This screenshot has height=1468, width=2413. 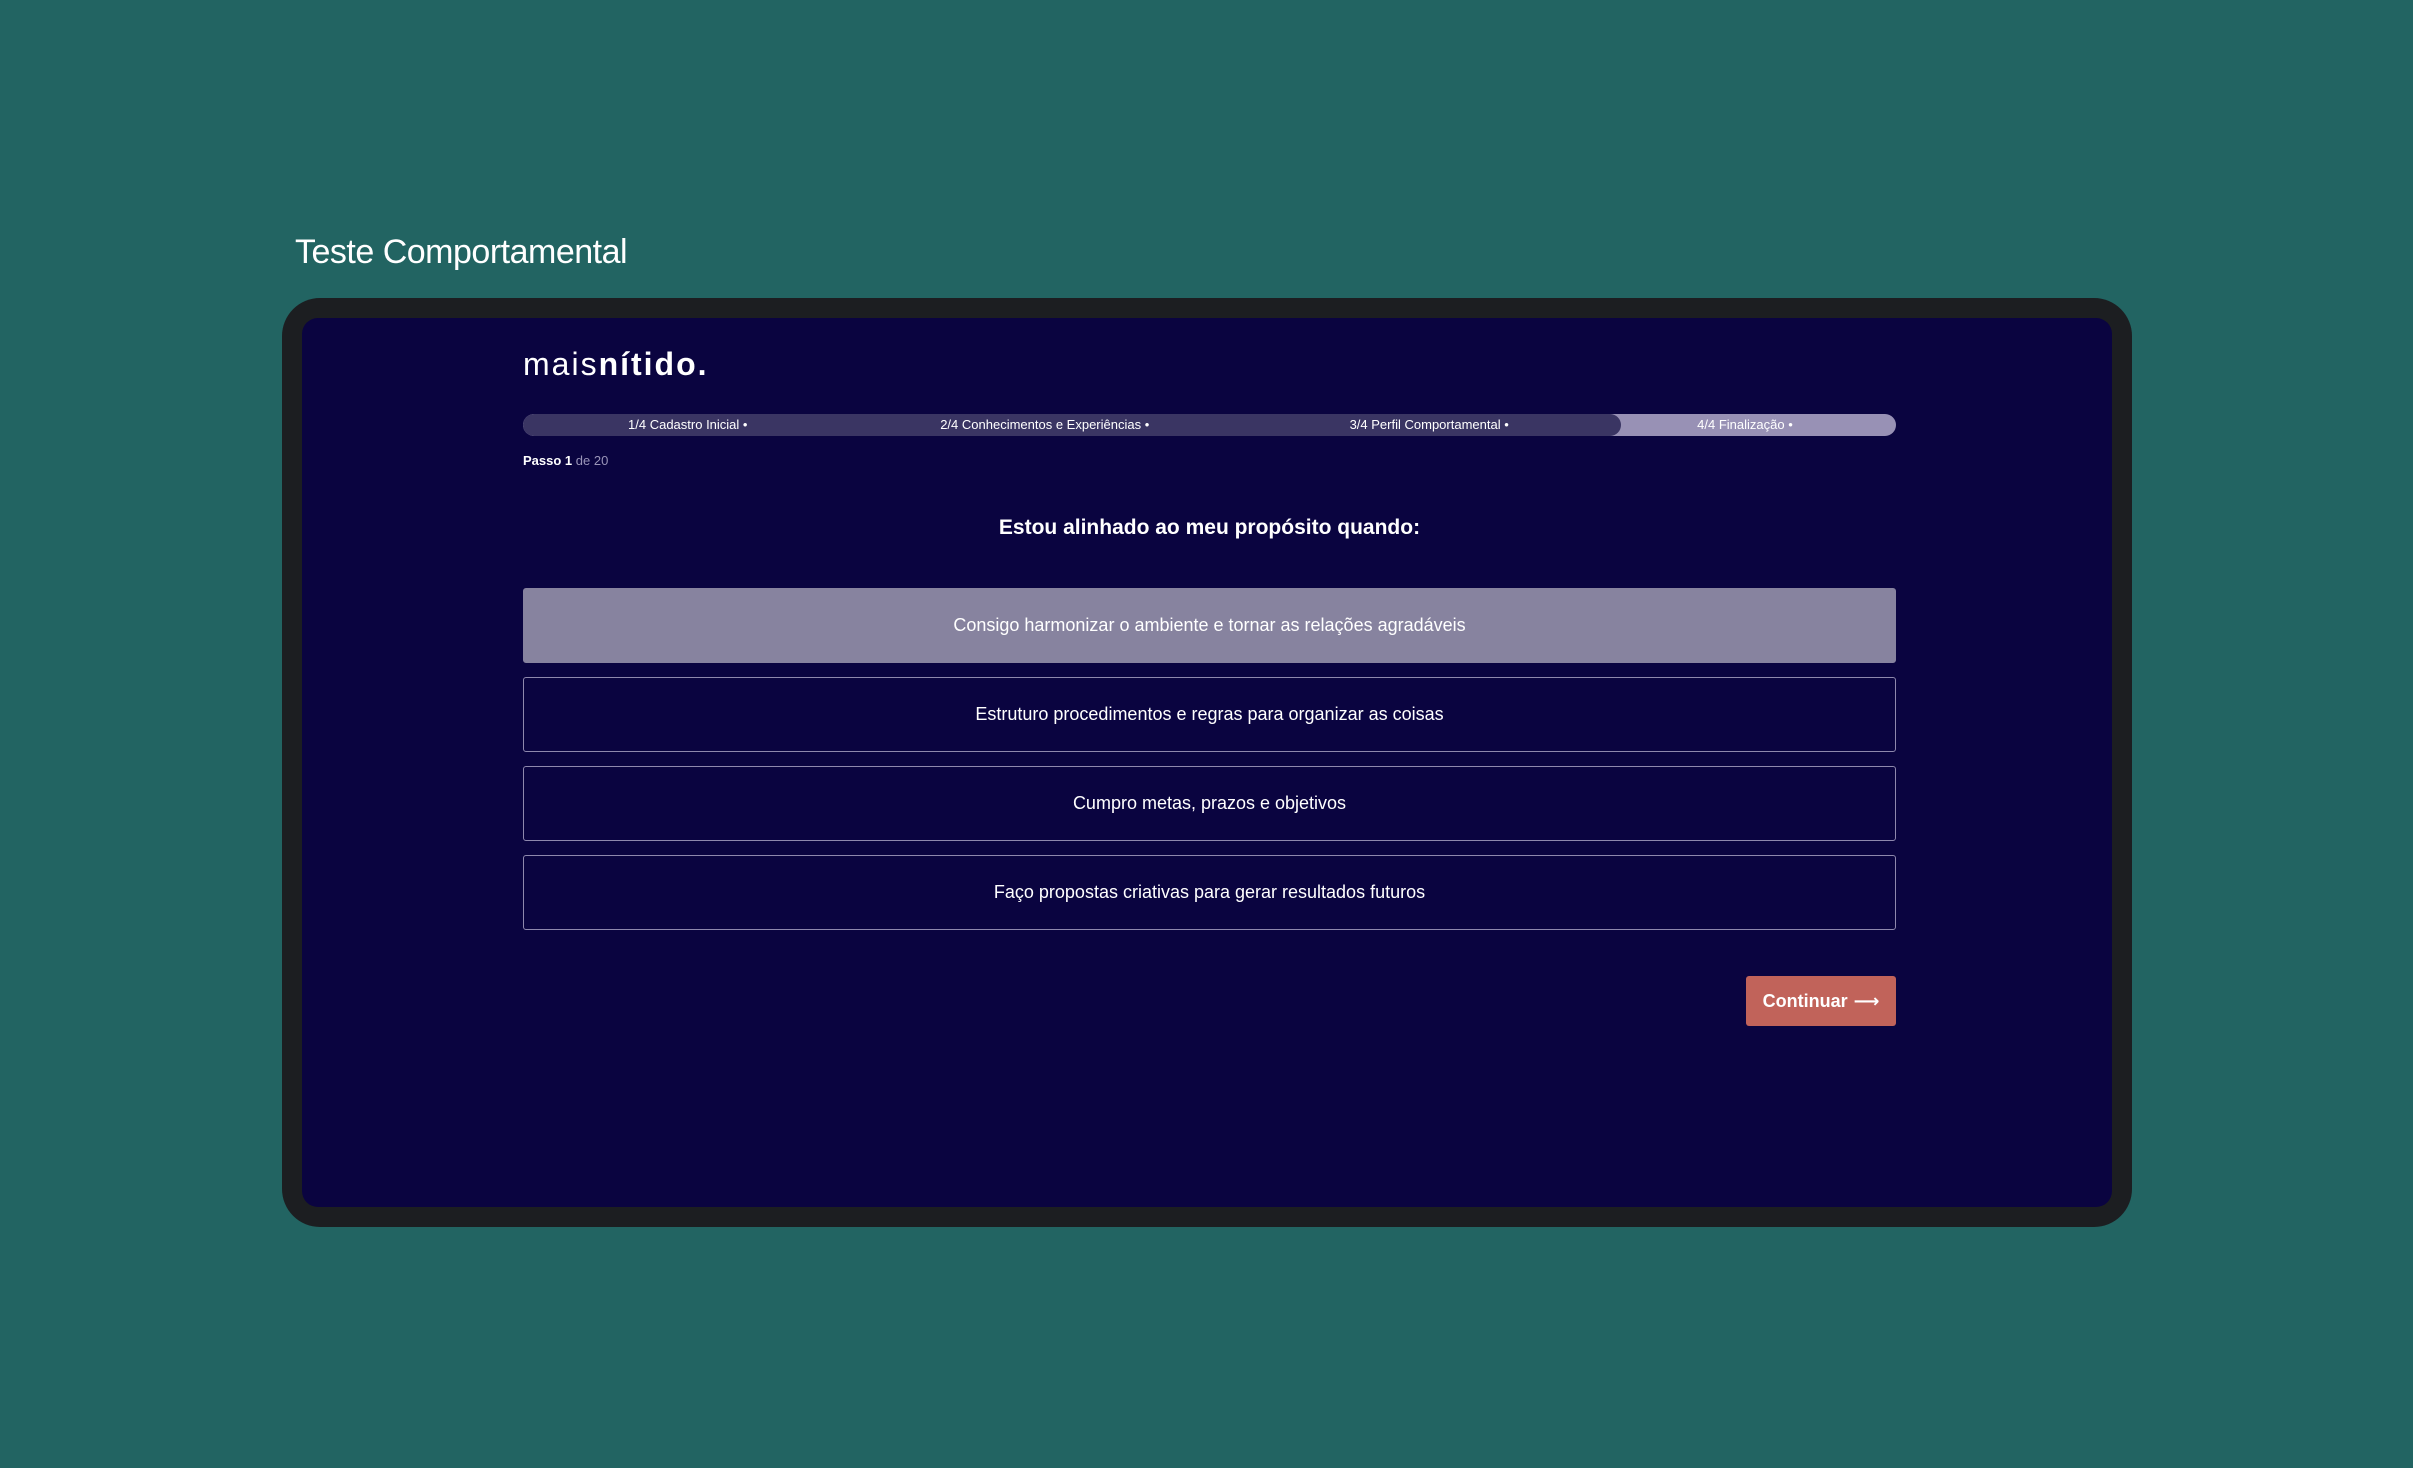 I want to click on logo-text-light: mais, so click(x=561, y=364).